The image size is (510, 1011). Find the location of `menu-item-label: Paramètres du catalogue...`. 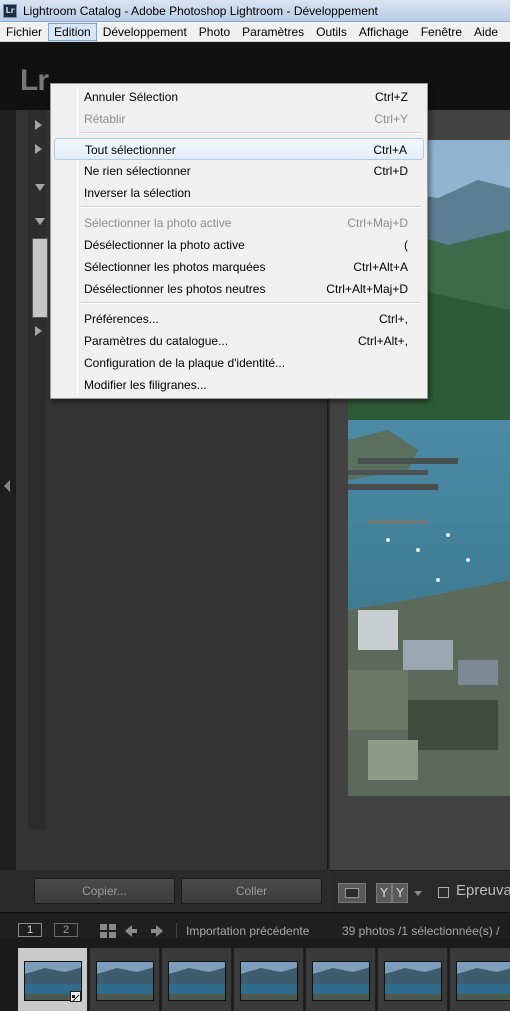

menu-item-label: Paramètres du catalogue... is located at coordinates (156, 341).